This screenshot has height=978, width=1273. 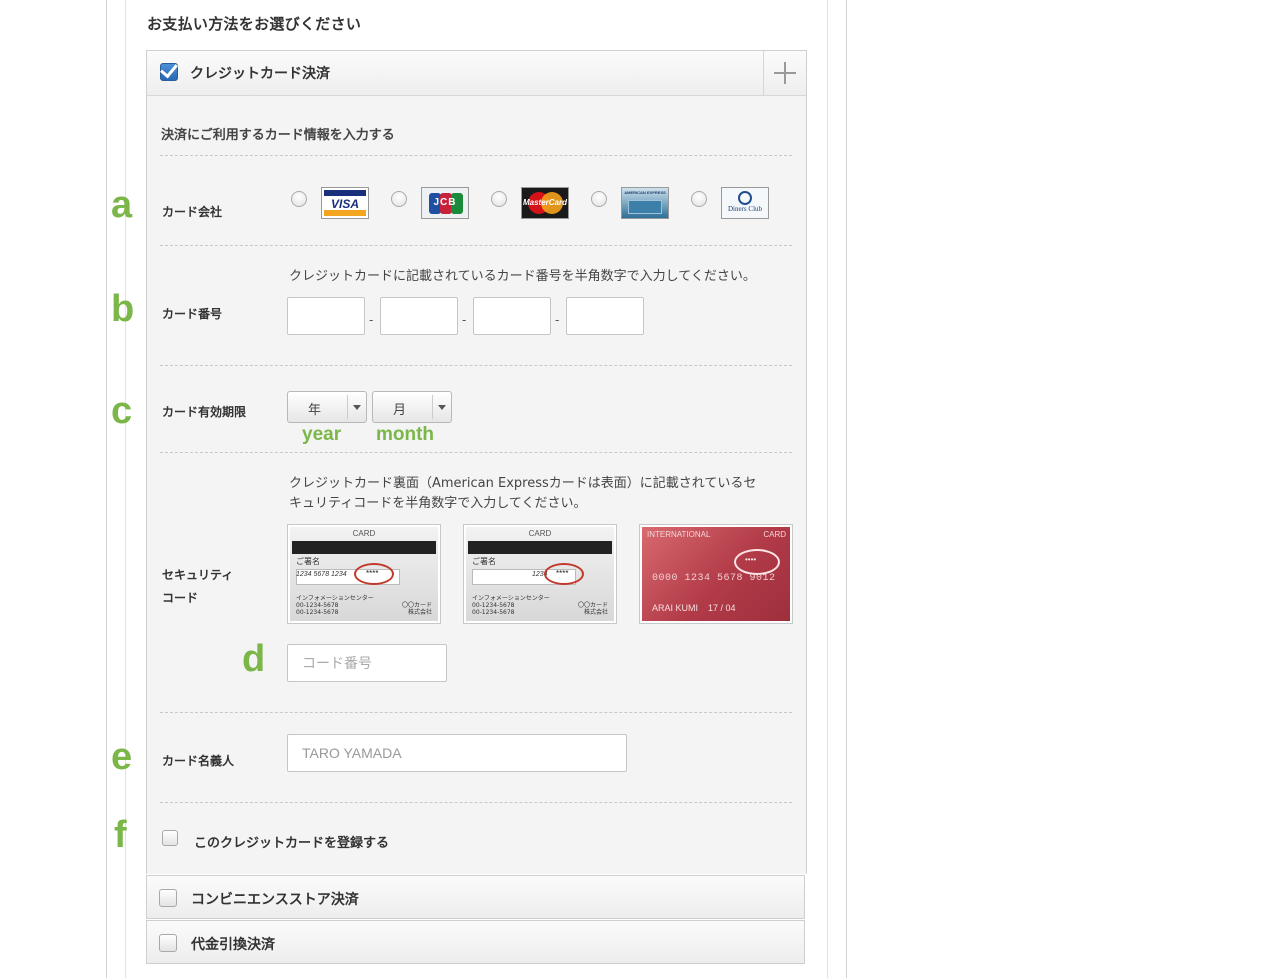 What do you see at coordinates (745, 203) in the screenshot?
I see `diners-club-logo-icon: Diners Club` at bounding box center [745, 203].